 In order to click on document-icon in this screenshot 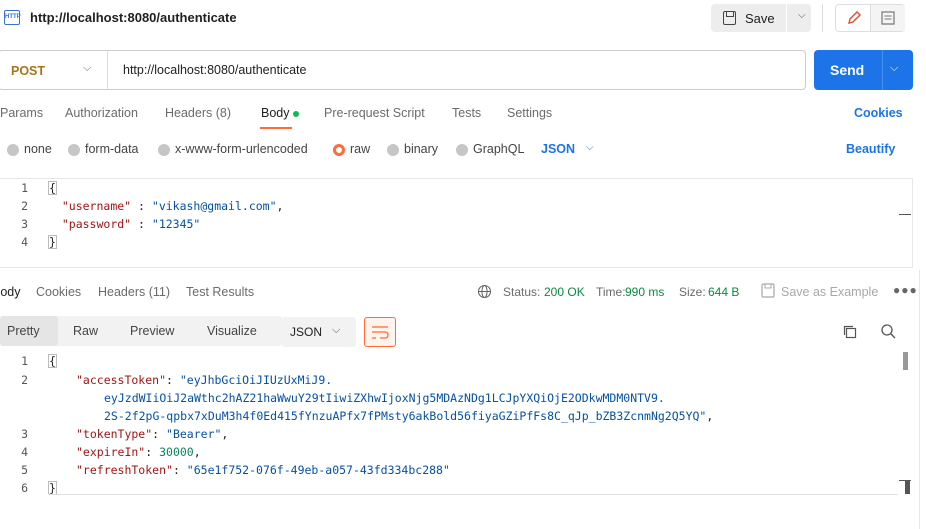, I will do `click(888, 18)`.